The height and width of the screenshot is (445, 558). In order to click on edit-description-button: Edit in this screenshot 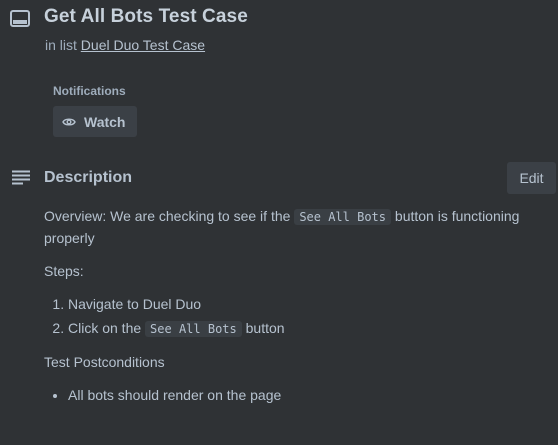, I will do `click(531, 178)`.